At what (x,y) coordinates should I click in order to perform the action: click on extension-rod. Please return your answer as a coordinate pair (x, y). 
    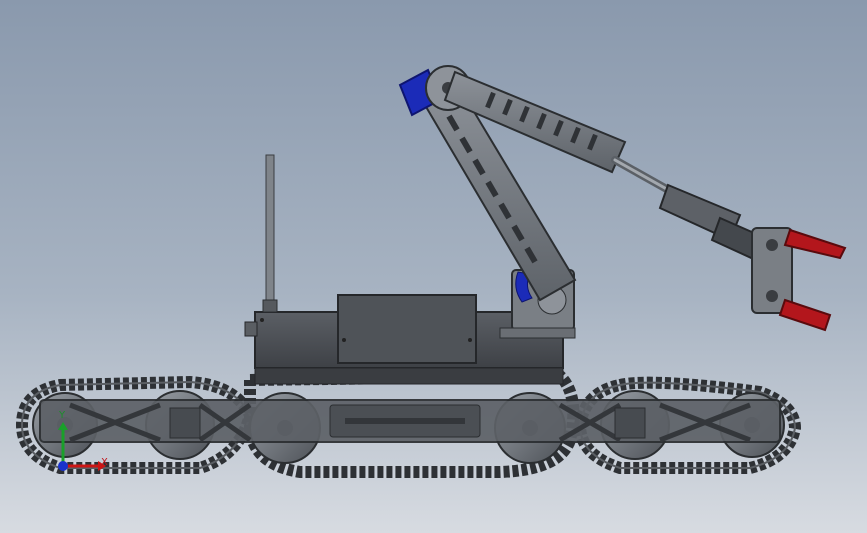
    Looking at the image, I should click on (643, 176).